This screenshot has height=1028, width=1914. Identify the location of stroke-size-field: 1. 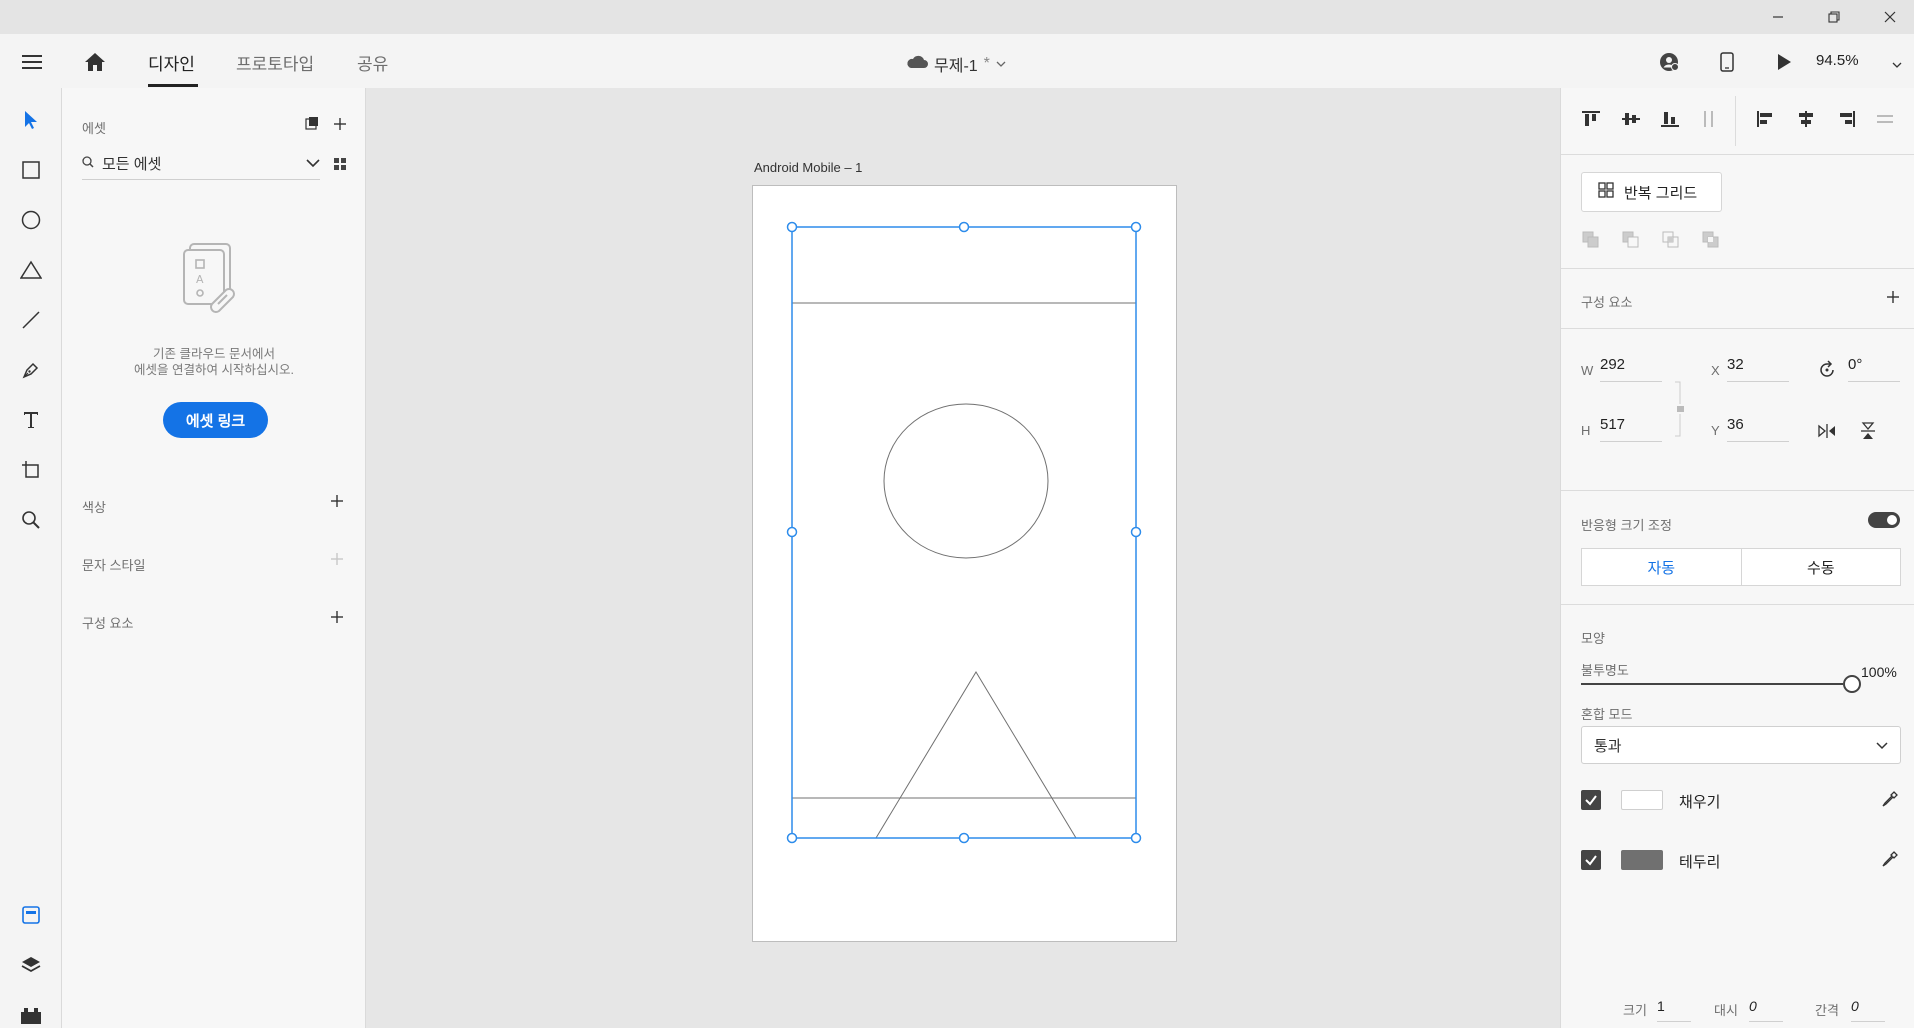
(1674, 1010).